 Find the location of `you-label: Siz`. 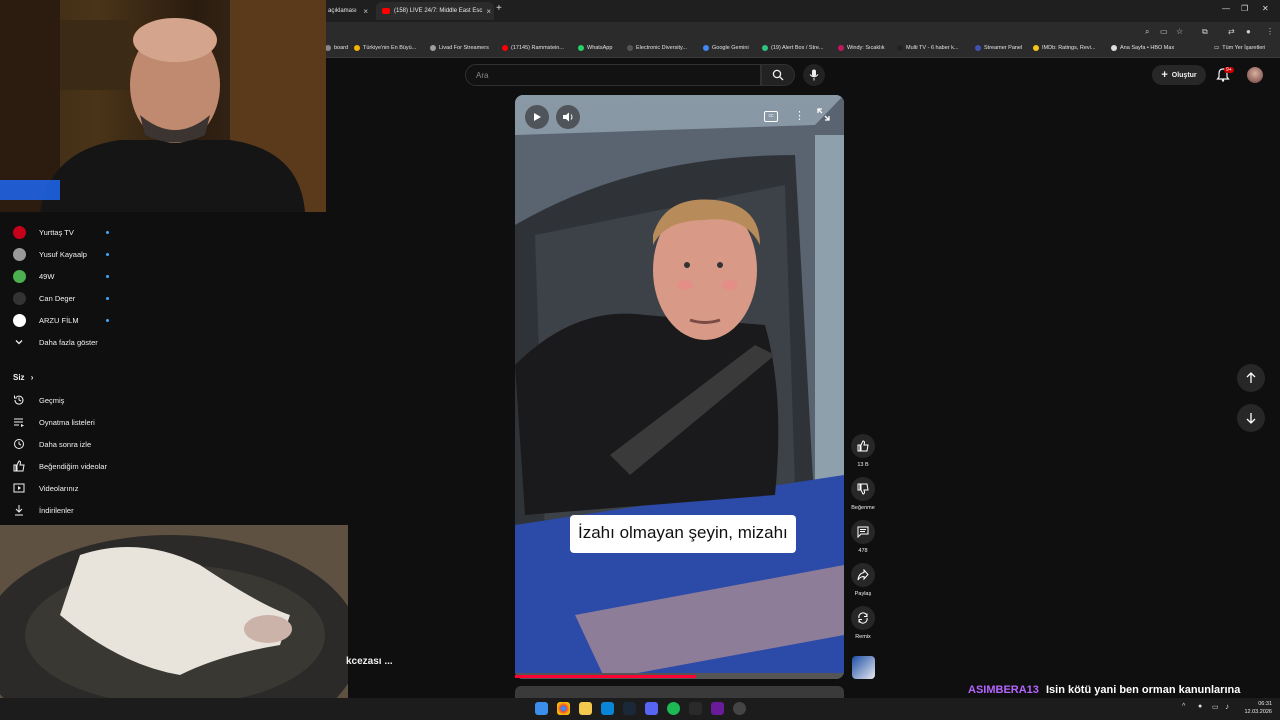

you-label: Siz is located at coordinates (19, 377).